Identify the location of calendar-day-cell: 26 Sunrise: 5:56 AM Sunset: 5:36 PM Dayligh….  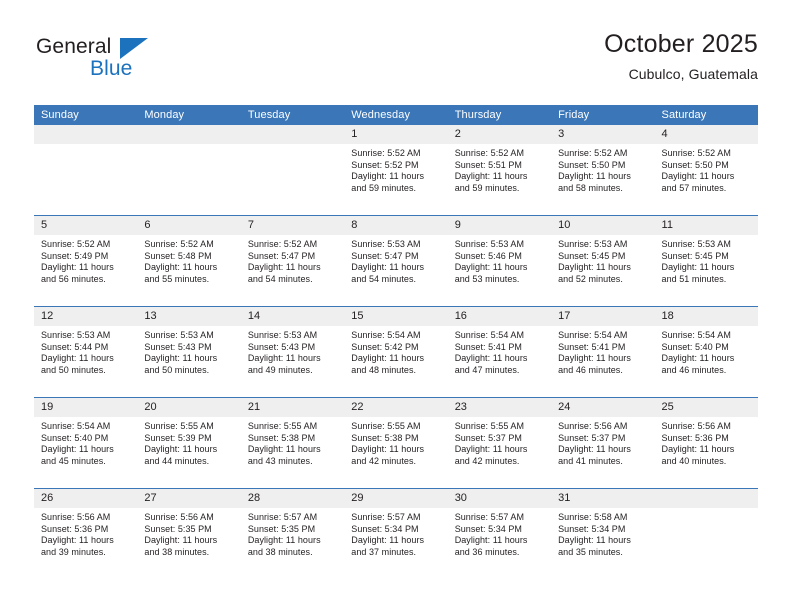
(86, 533).